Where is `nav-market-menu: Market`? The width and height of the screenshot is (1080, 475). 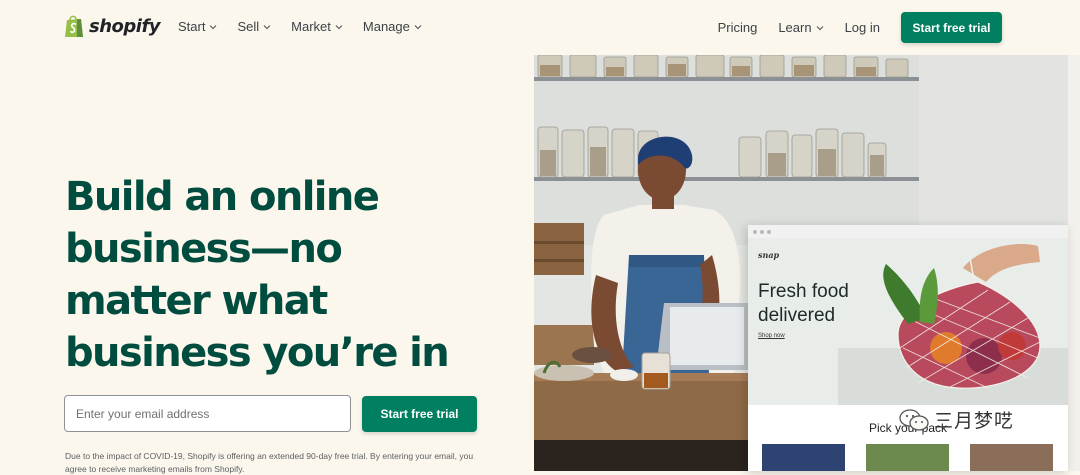
nav-market-menu: Market is located at coordinates (317, 26).